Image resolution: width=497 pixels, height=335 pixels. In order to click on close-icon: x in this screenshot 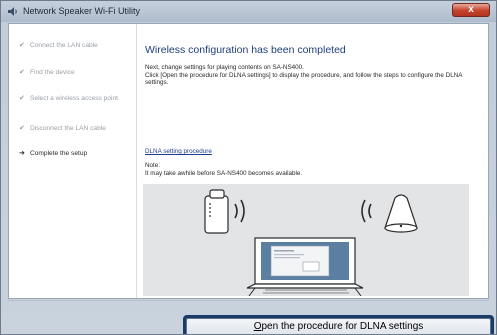, I will do `click(471, 9)`.